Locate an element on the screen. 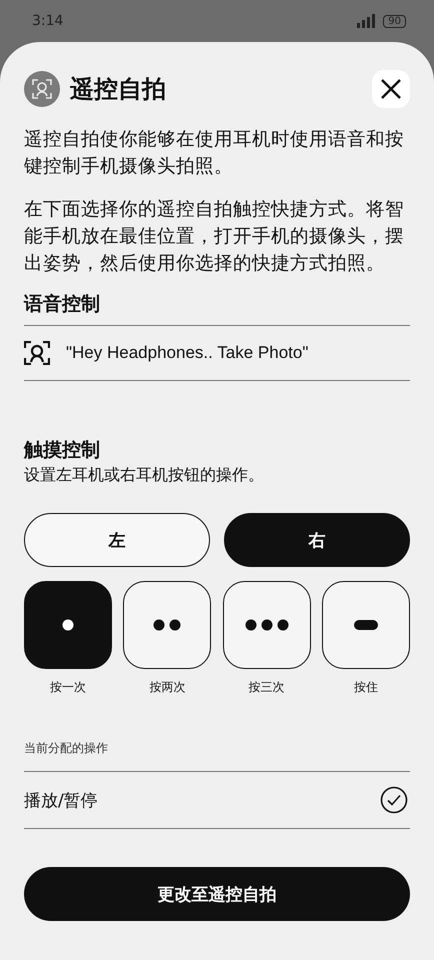 The height and width of the screenshot is (960, 434). gesture-label: 按住 is located at coordinates (366, 687).